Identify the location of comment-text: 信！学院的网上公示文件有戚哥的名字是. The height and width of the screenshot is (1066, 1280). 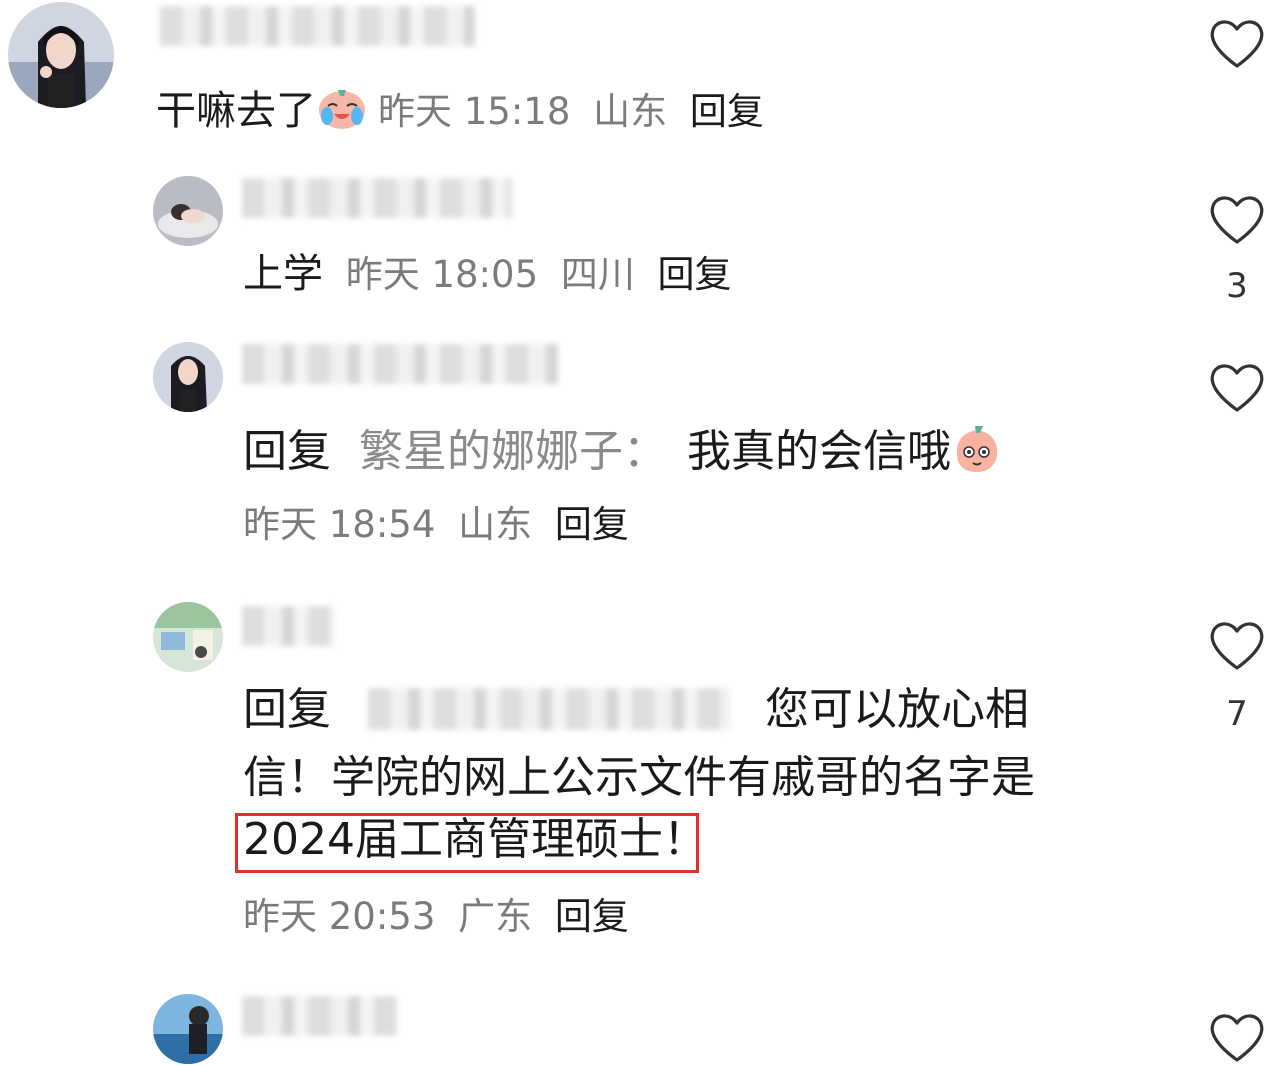
(639, 777).